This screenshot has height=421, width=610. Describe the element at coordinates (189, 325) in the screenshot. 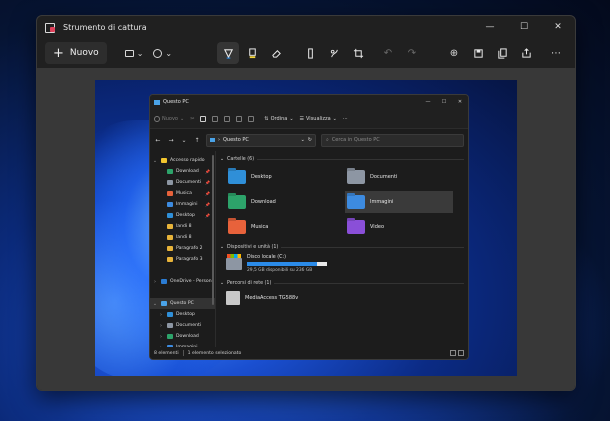

I see `sidebar-item-label: Documenti` at that location.